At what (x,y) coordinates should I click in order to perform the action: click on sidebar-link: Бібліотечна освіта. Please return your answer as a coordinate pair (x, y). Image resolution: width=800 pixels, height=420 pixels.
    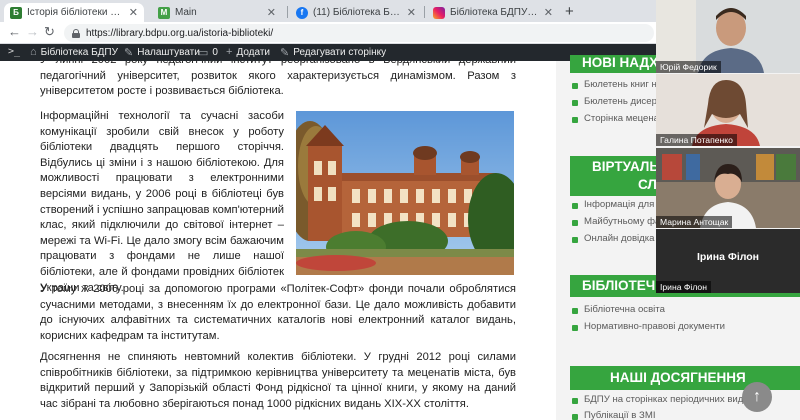
    Looking at the image, I should click on (617, 309).